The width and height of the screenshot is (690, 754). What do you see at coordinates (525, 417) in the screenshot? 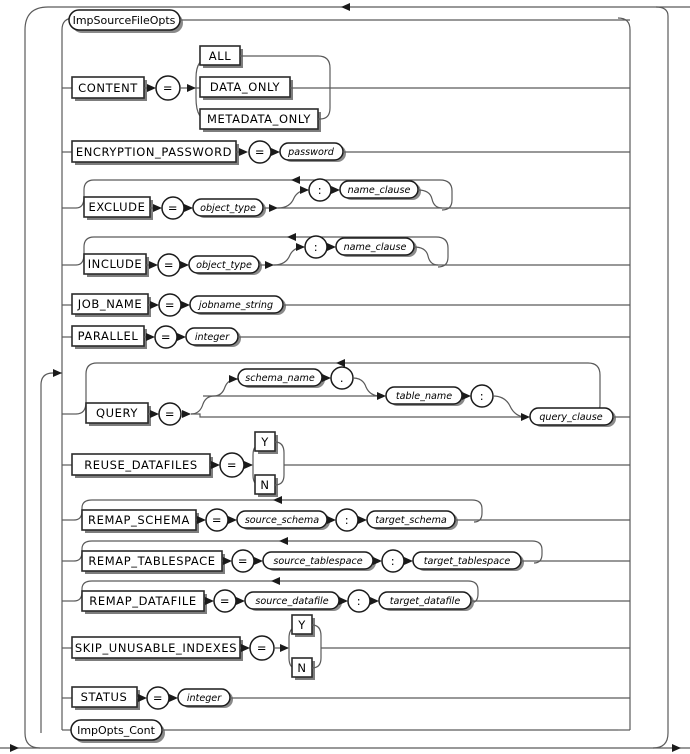
I see `query-clause-arrow-icon` at bounding box center [525, 417].